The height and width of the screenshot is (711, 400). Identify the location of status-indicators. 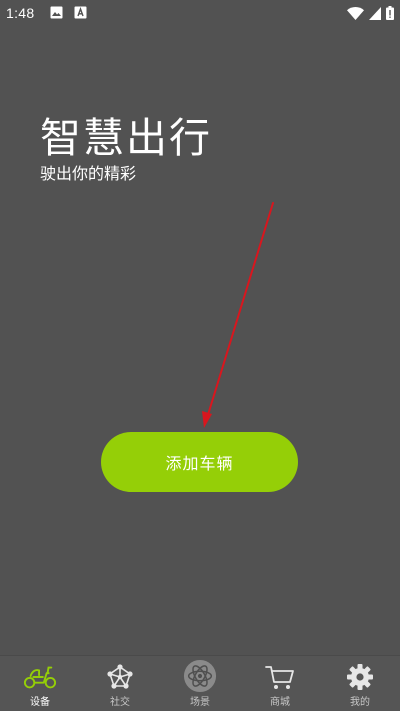
(370, 13).